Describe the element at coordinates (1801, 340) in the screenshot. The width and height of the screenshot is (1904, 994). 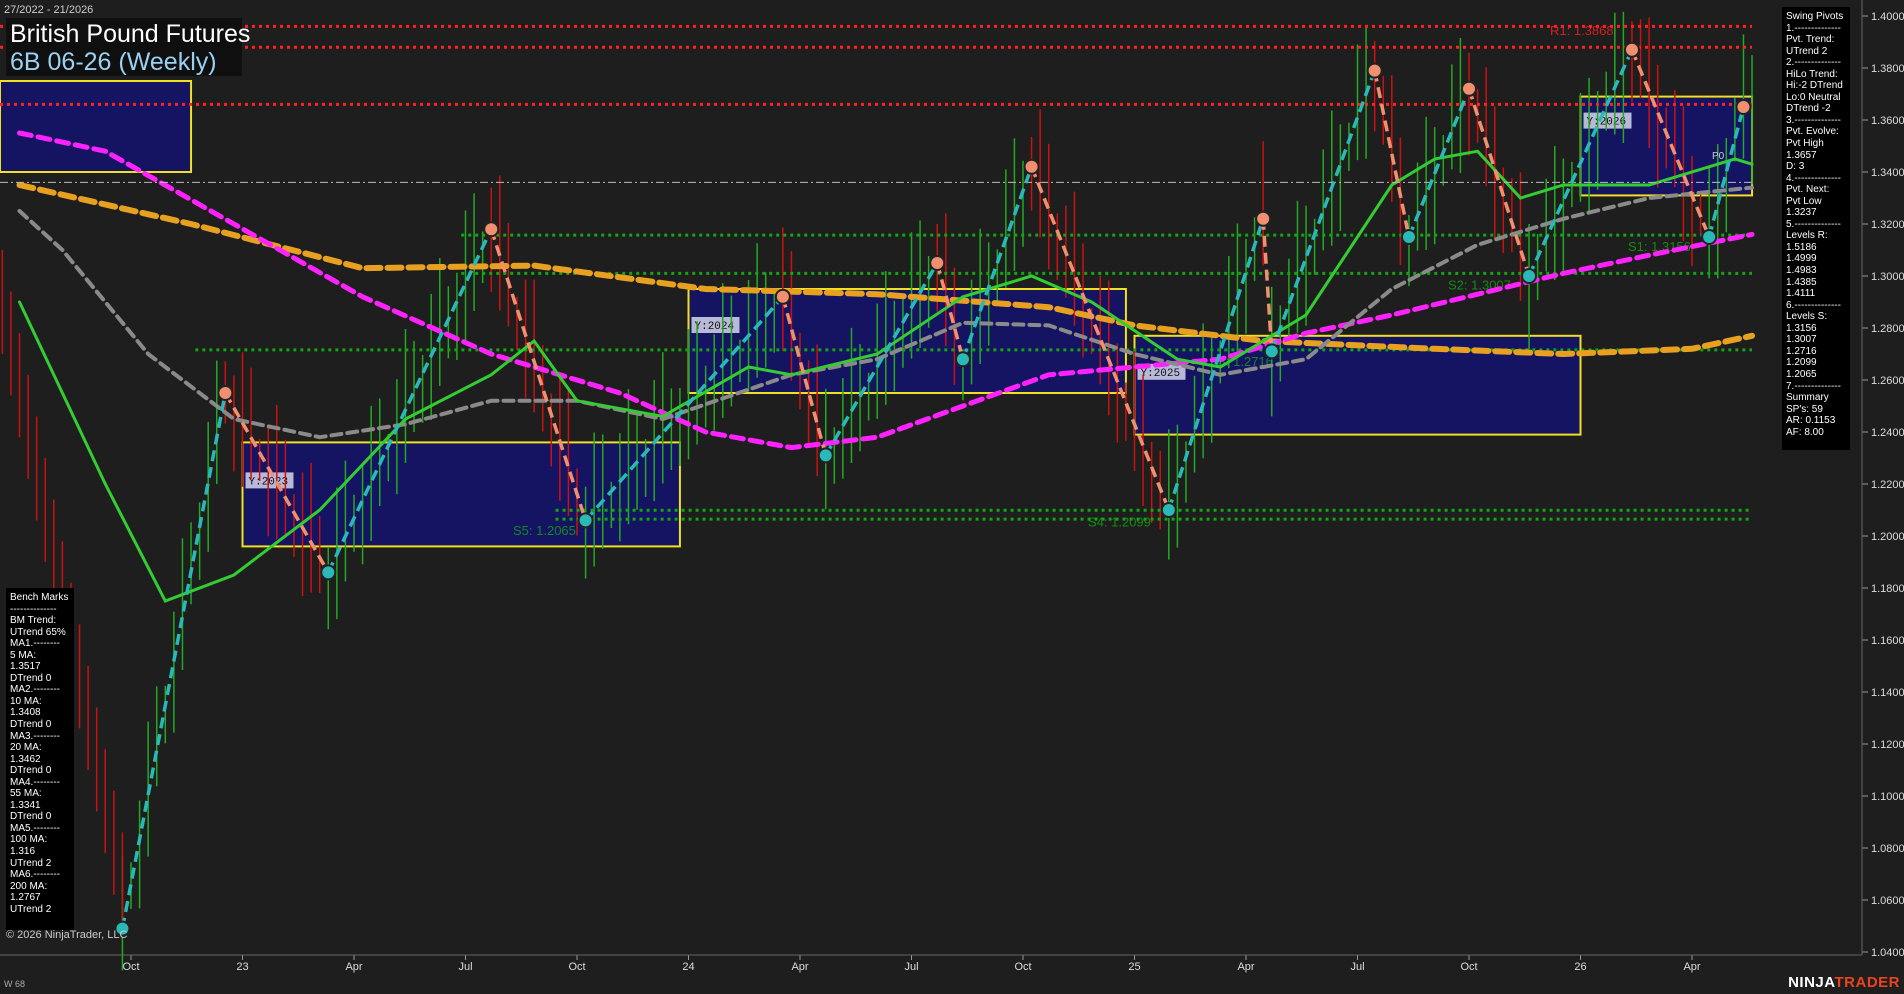
I see `swing-panel-line: 1.3007` at that location.